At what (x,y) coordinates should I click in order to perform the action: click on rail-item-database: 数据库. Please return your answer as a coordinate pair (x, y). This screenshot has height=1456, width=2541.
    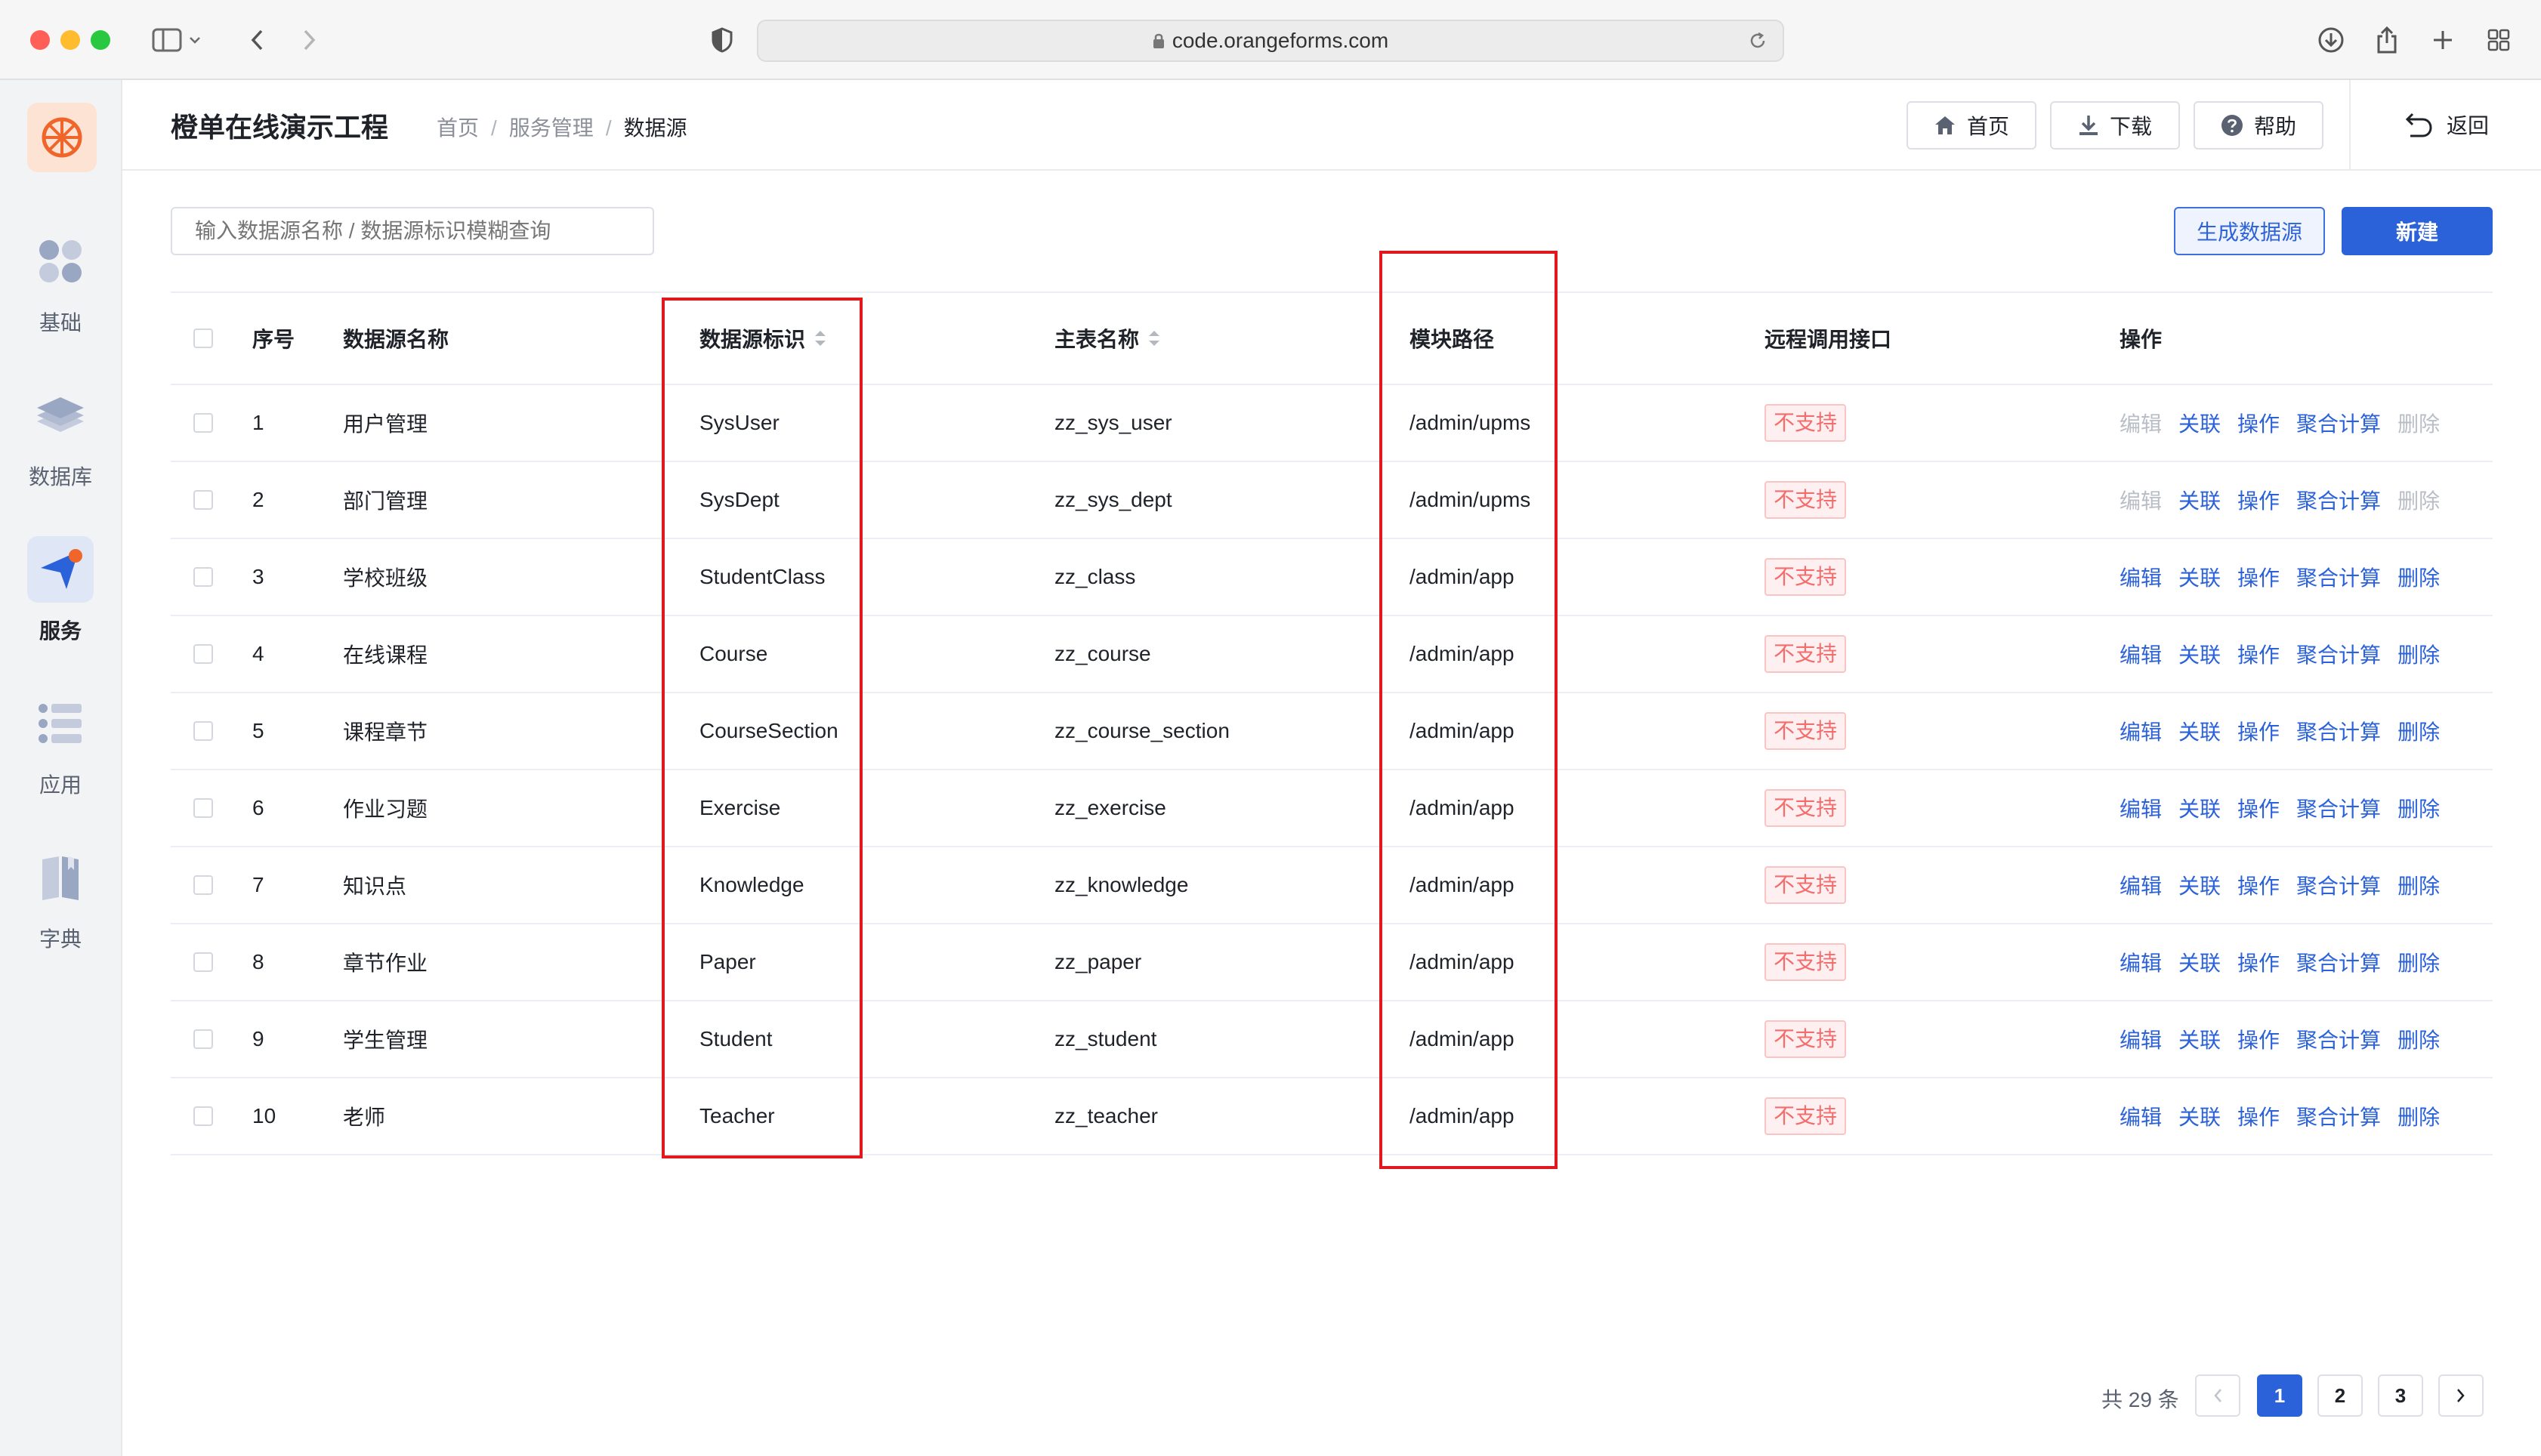
    Looking at the image, I should click on (60, 446).